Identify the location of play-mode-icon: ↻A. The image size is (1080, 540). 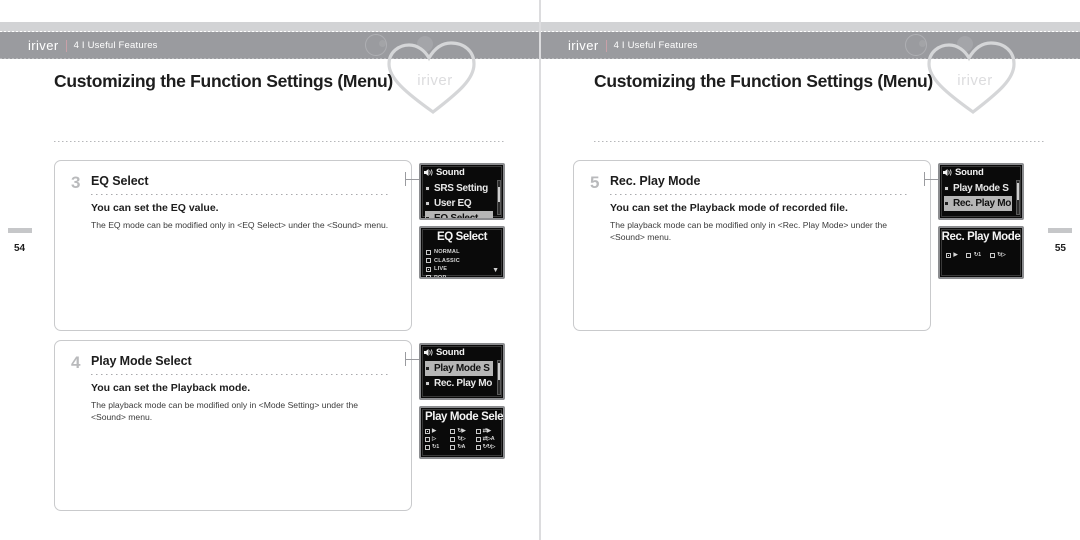
(461, 447).